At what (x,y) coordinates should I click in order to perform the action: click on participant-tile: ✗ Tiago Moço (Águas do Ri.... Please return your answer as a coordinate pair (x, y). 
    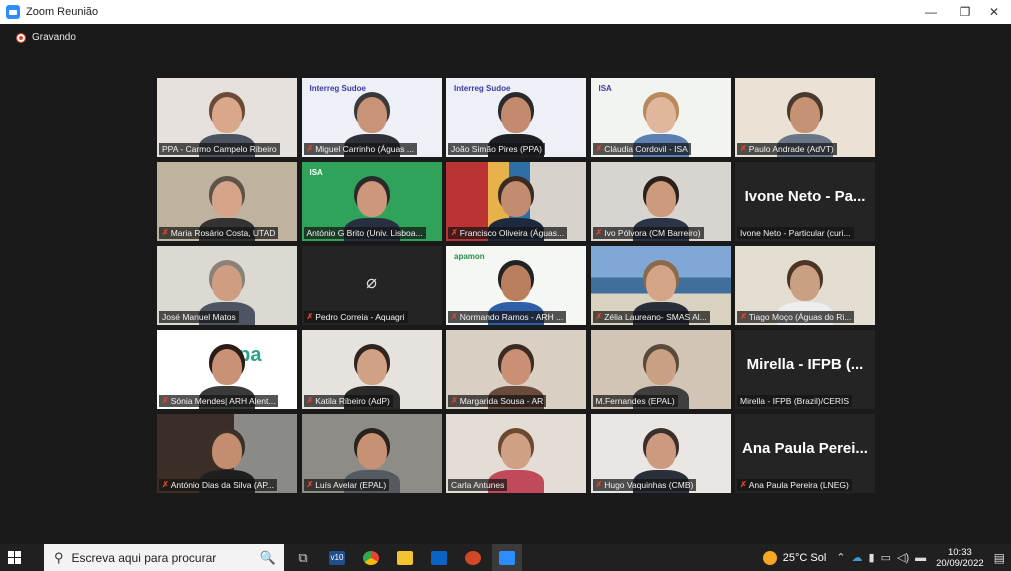
    Looking at the image, I should click on (805, 285).